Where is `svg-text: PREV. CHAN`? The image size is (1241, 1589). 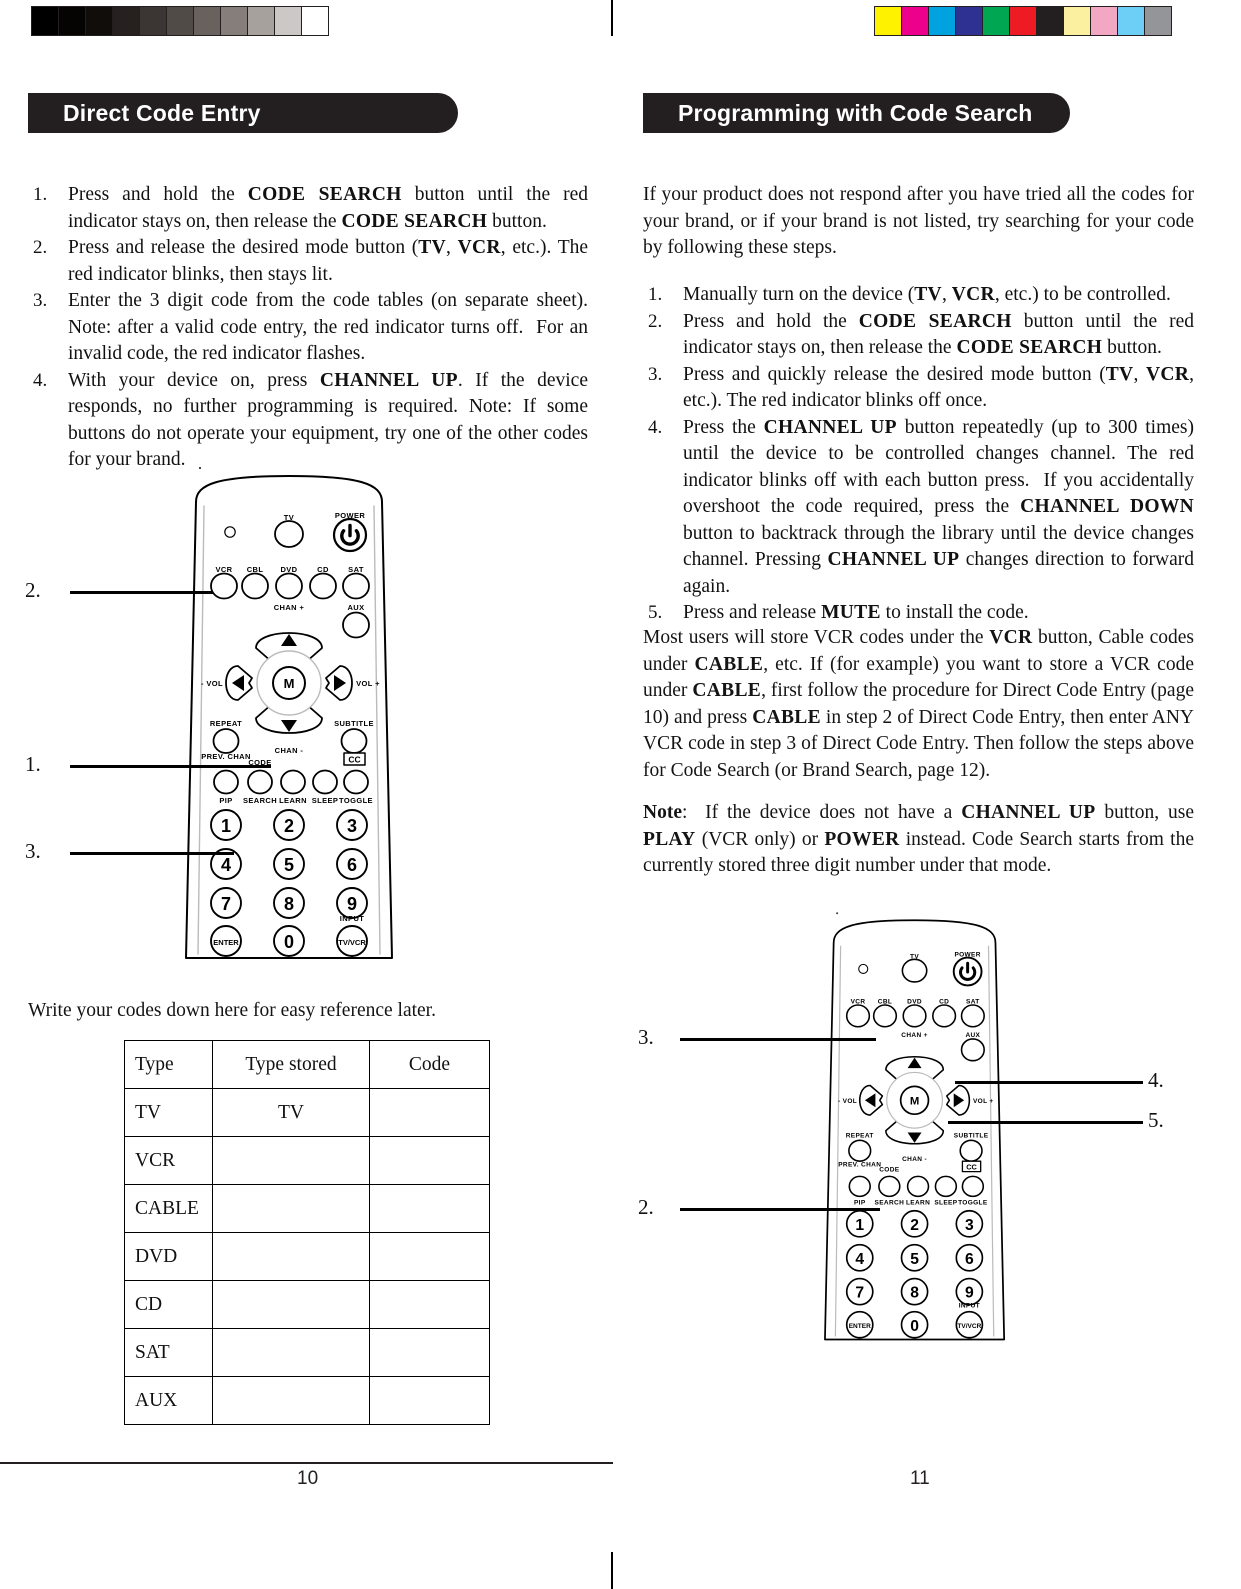
svg-text: PREV. CHAN is located at coordinates (226, 756).